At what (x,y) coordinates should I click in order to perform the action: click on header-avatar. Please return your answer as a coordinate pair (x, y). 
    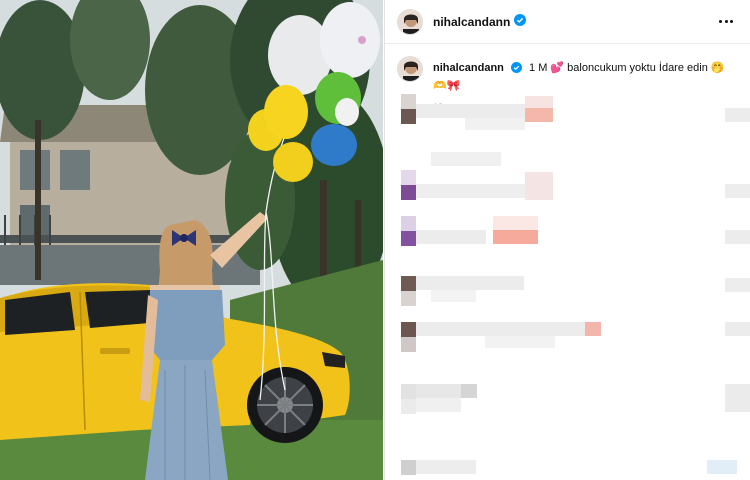
    Looking at the image, I should click on (410, 21).